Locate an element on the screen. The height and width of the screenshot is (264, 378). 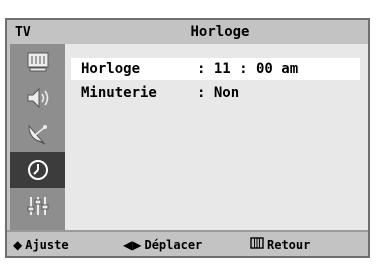
menu-button-icon is located at coordinates (257, 245).